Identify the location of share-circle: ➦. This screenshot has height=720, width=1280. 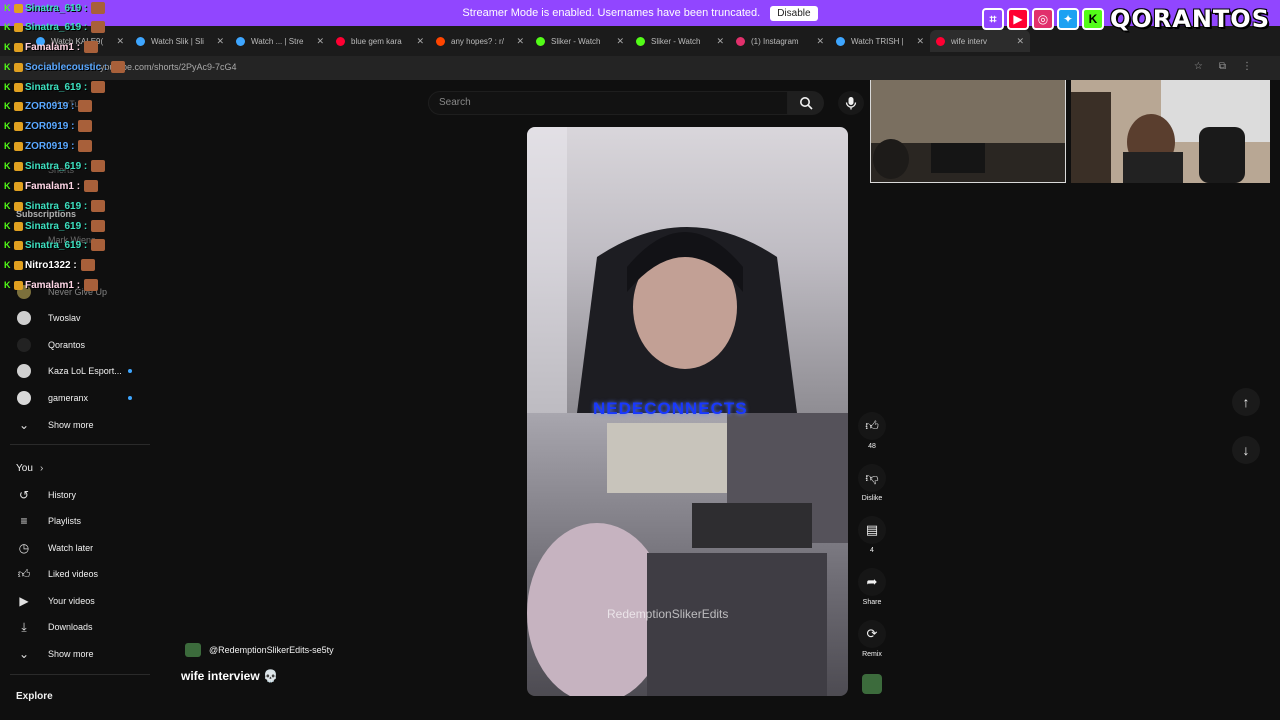
(872, 582).